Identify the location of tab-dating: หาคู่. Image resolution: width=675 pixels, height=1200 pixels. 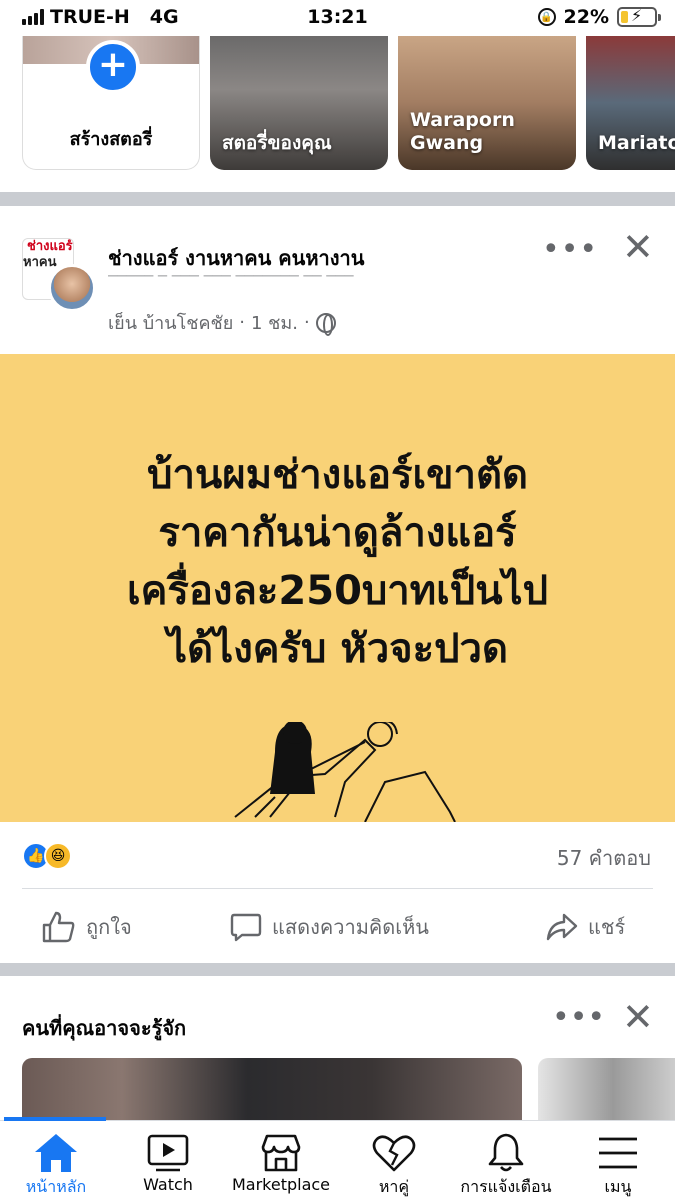
(394, 1165).